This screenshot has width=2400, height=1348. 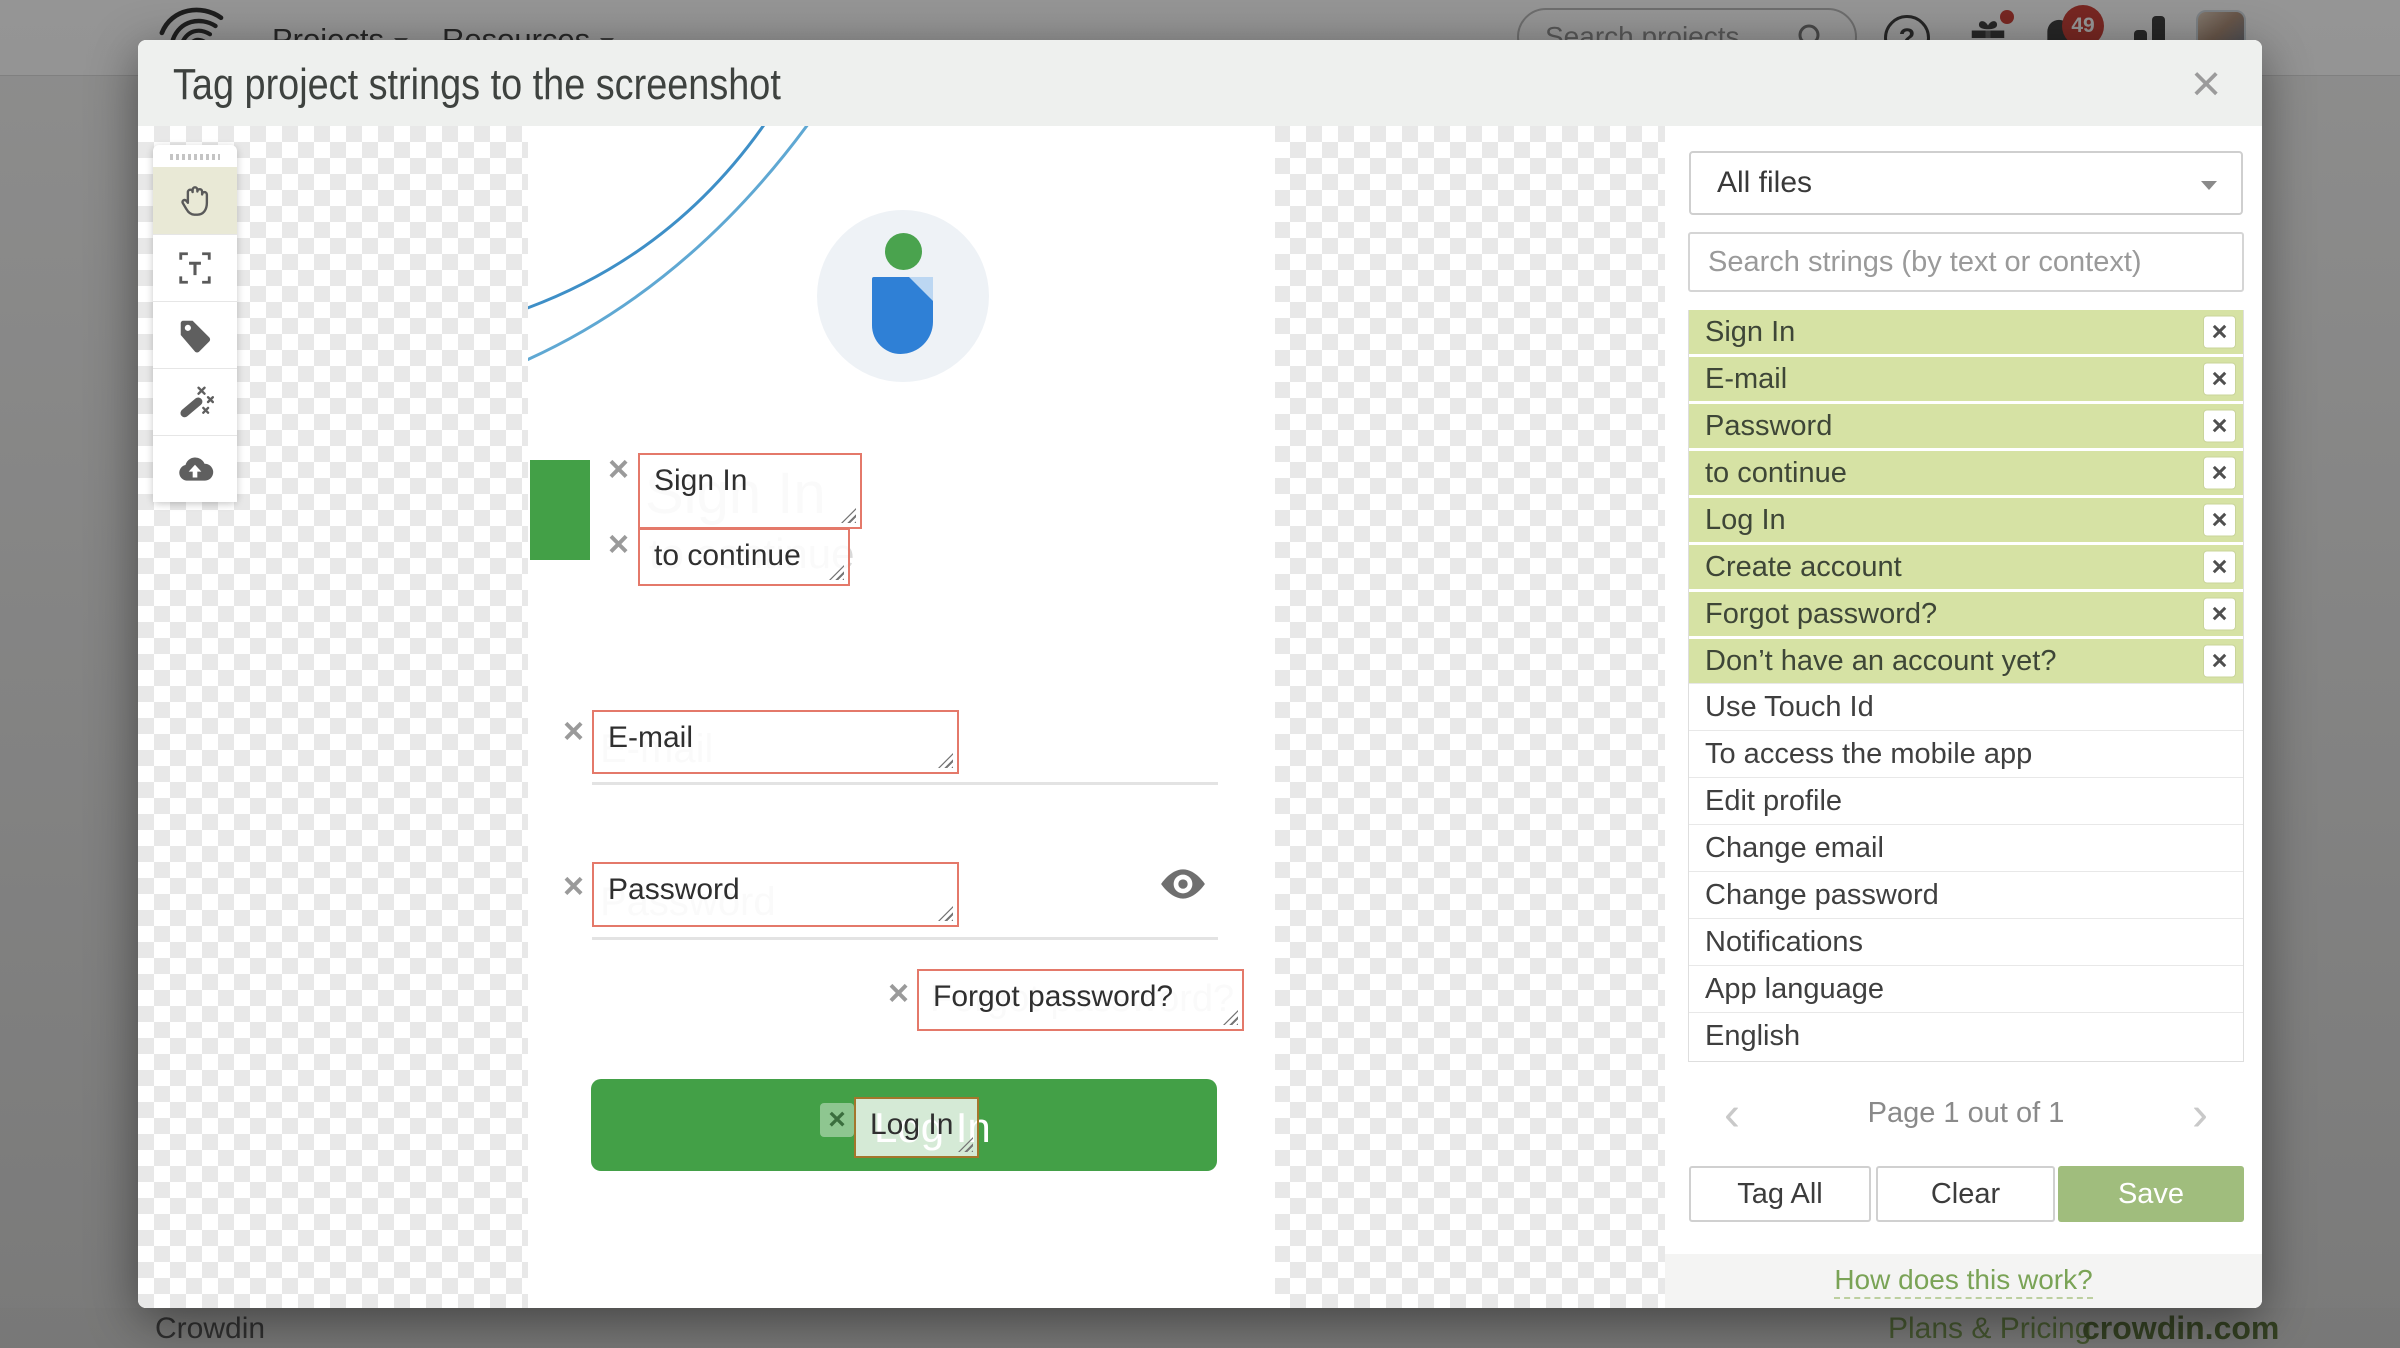 What do you see at coordinates (1966, 518) in the screenshot?
I see `string-row: Log In ×` at bounding box center [1966, 518].